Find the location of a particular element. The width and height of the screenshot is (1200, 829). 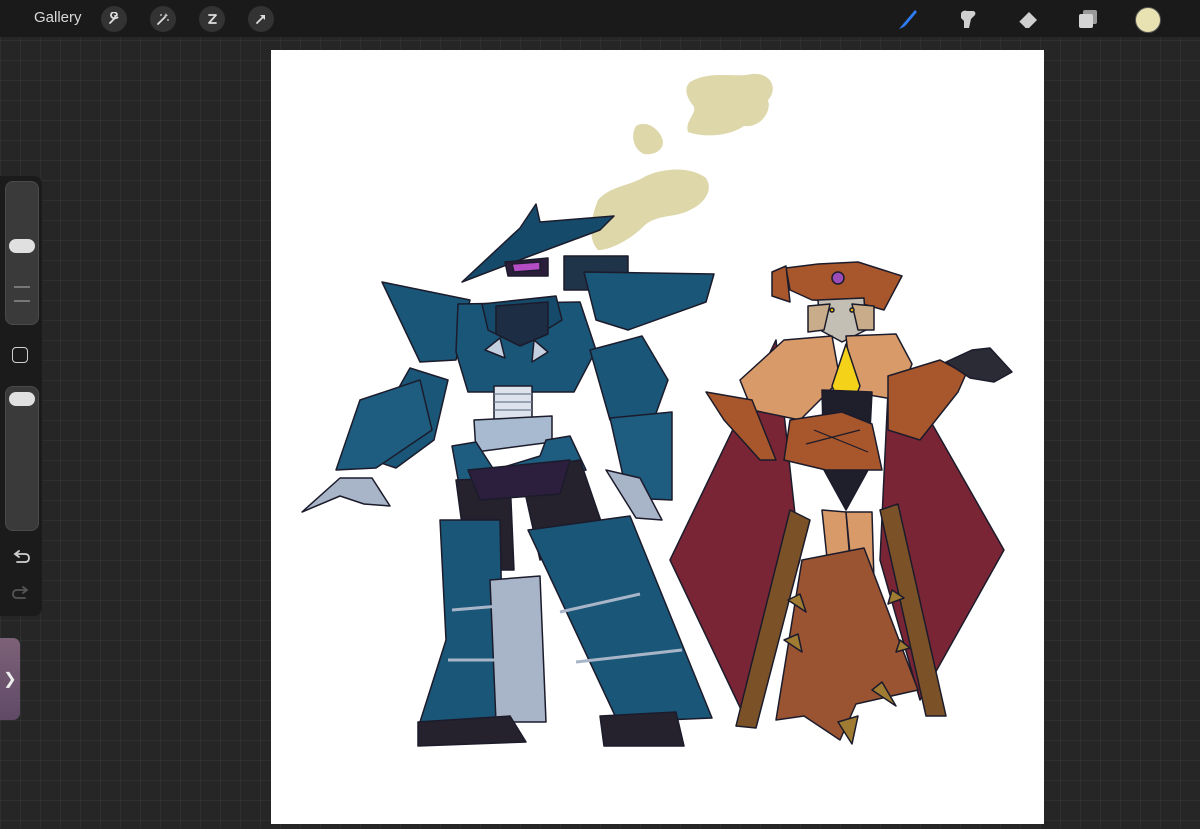

modify-button is located at coordinates (20, 355).